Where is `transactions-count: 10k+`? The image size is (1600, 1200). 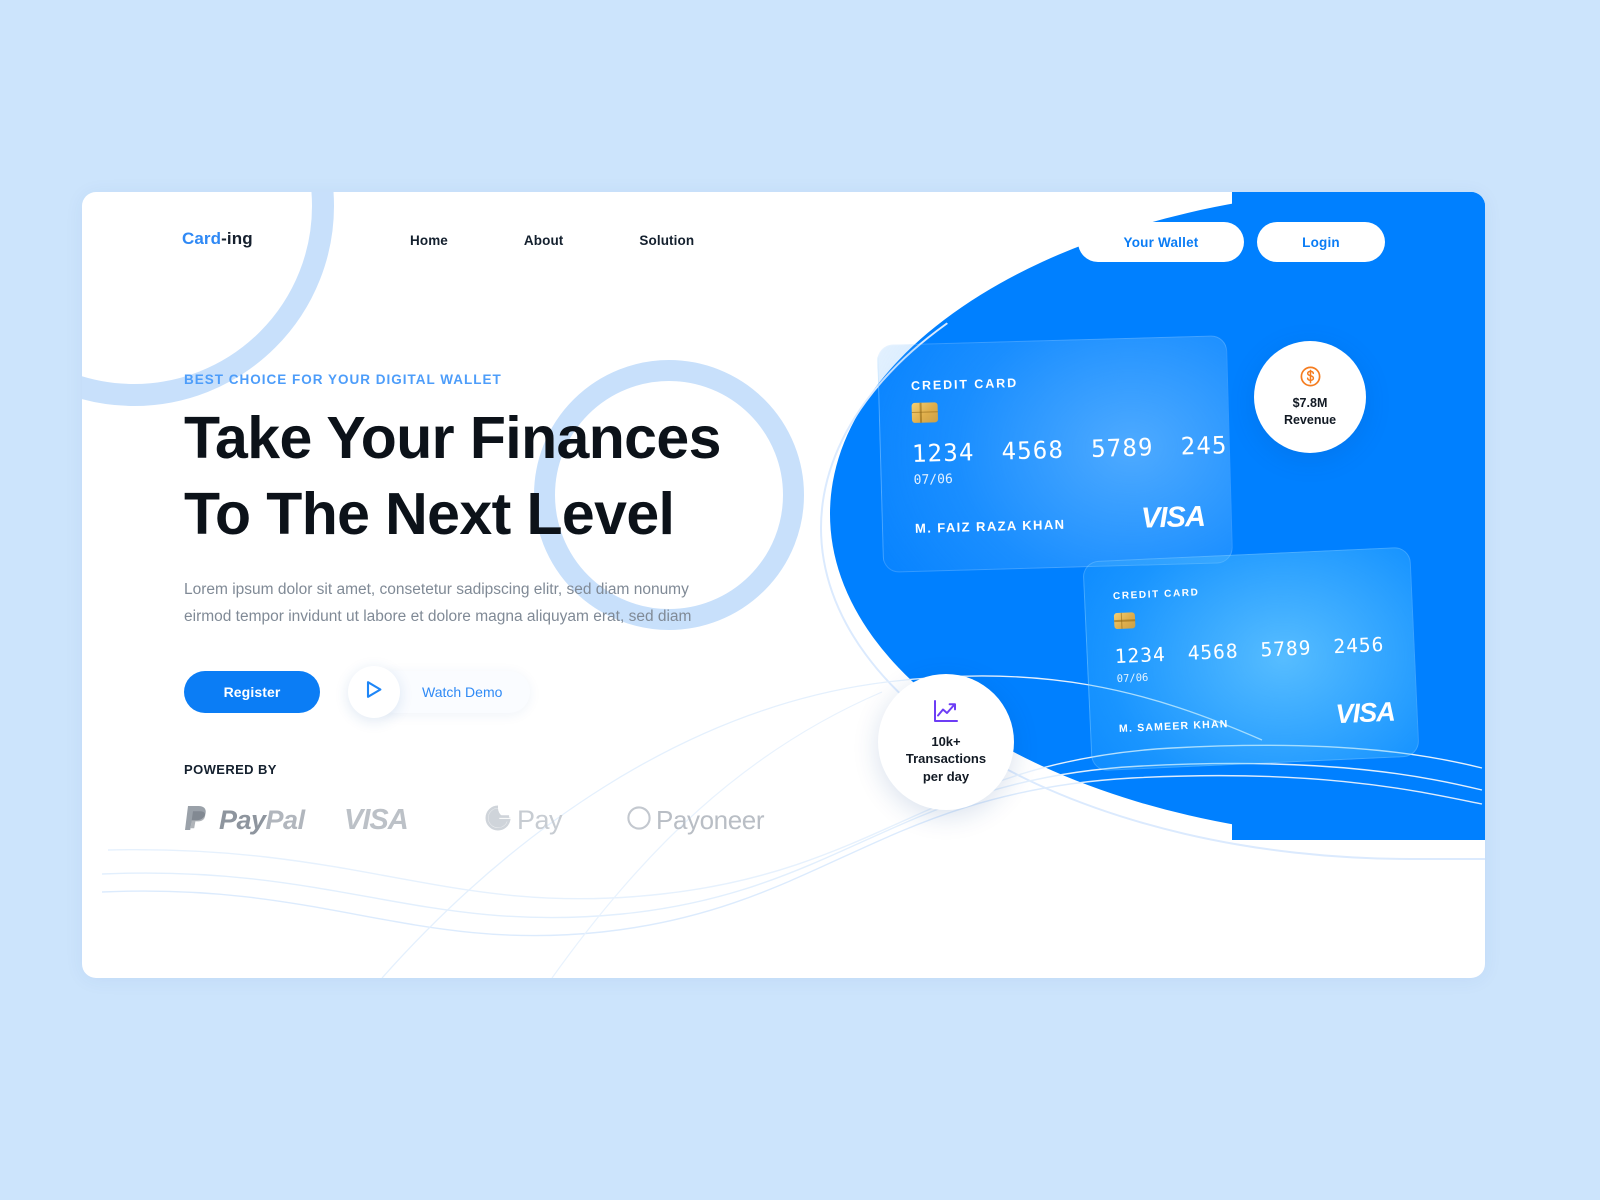
transactions-count: 10k+ is located at coordinates (946, 741).